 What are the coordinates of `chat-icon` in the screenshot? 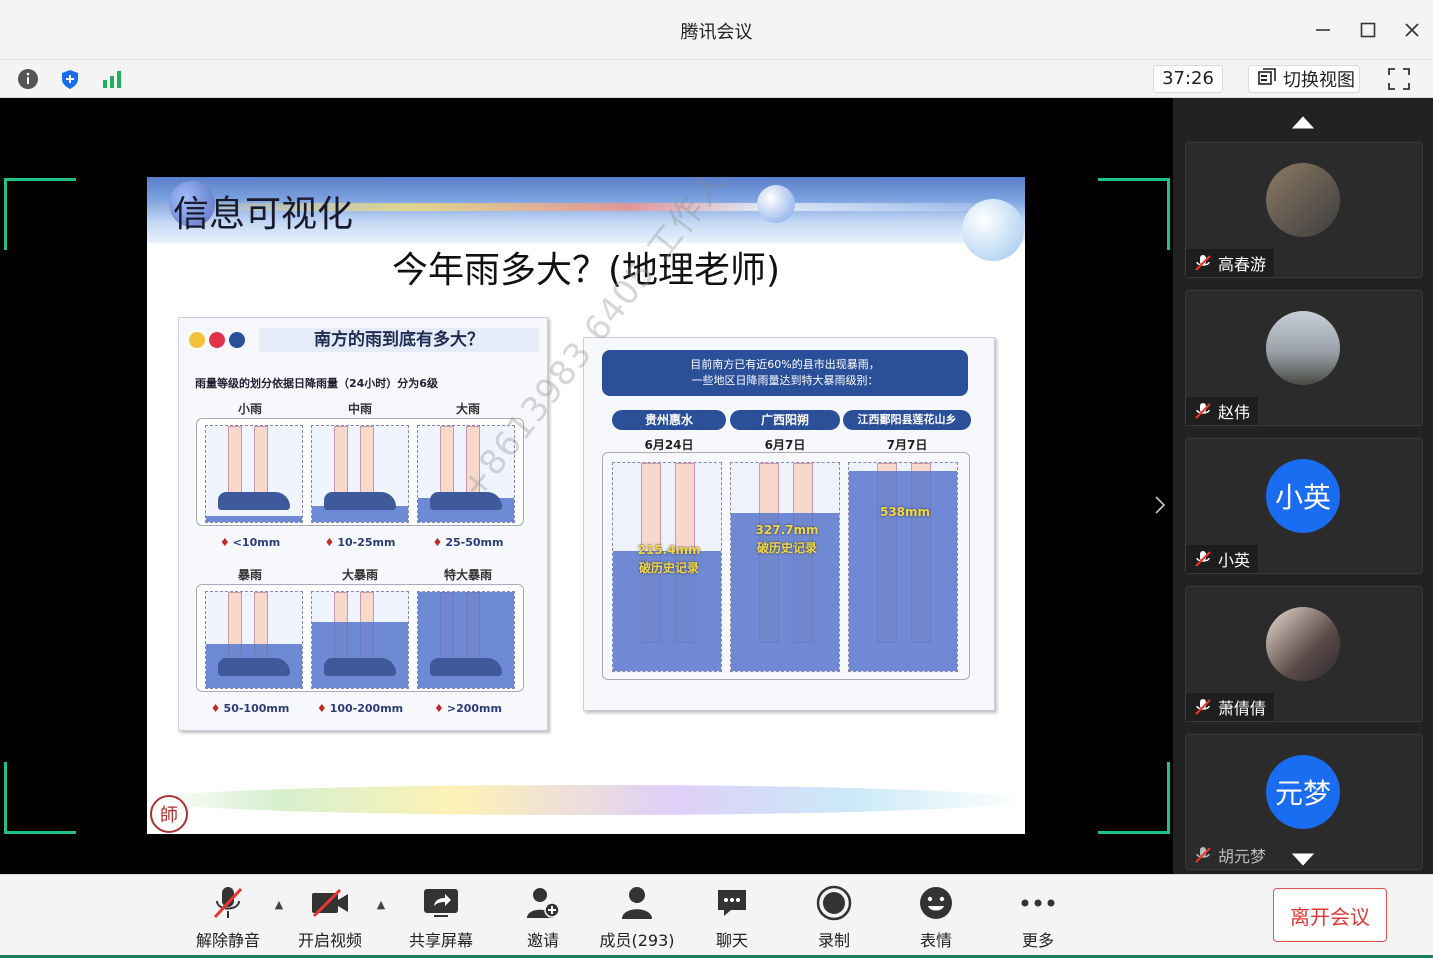 It's located at (732, 903).